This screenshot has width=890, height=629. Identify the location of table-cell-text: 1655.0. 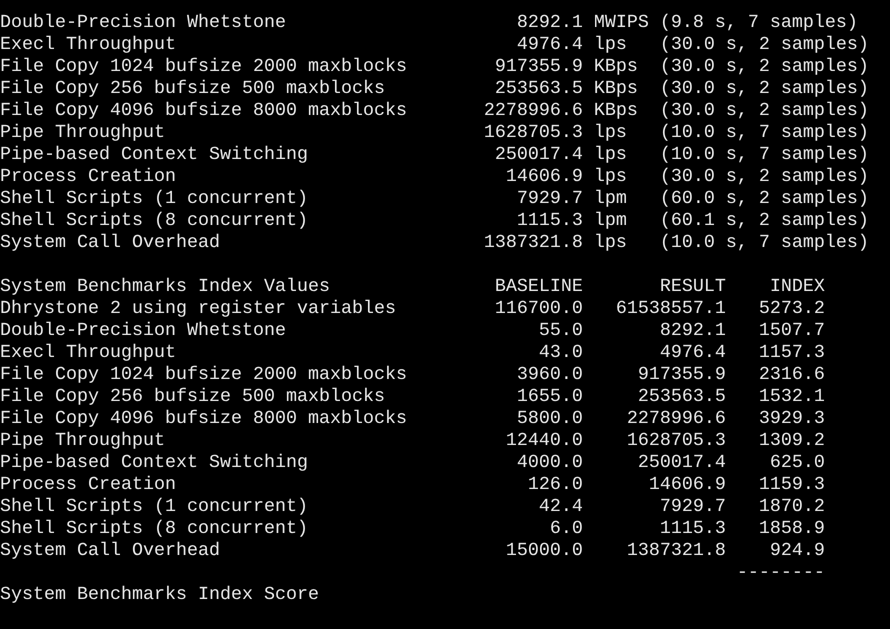
(549, 397).